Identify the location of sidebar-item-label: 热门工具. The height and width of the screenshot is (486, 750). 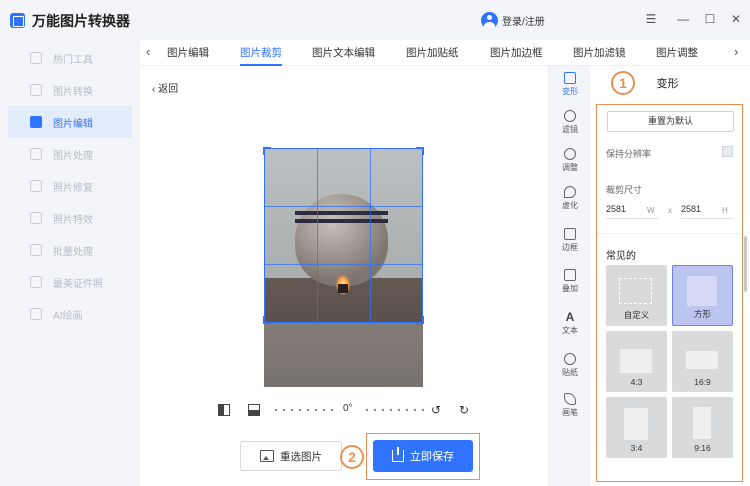
(73, 60).